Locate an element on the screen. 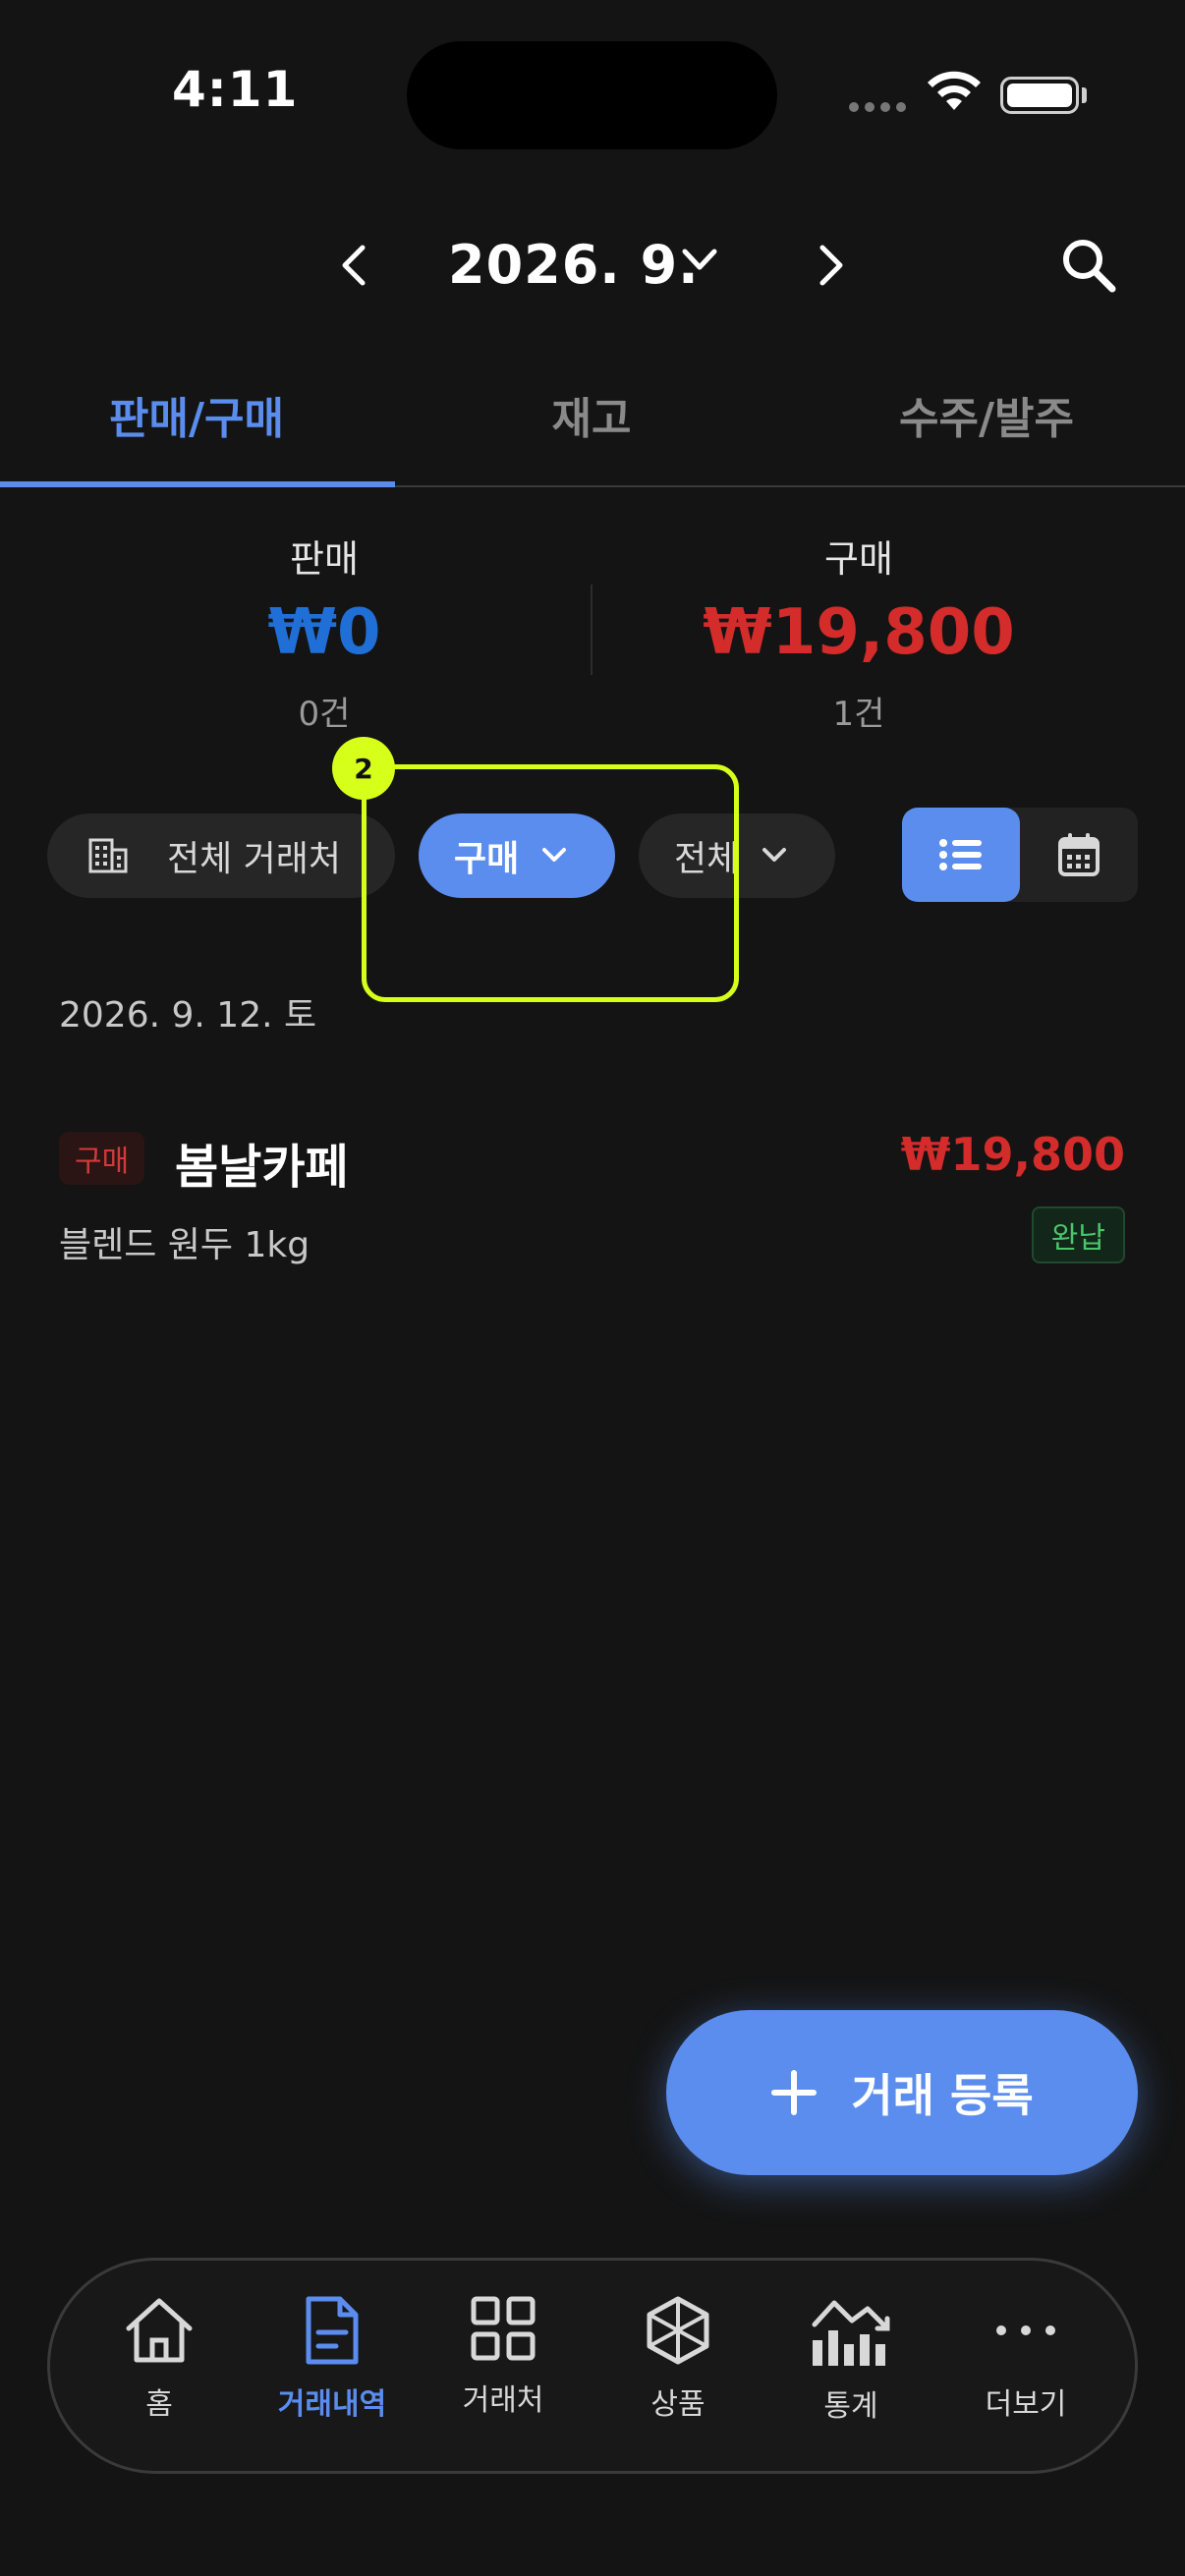  nav-label-partners: 거래처 is located at coordinates (503, 2400).